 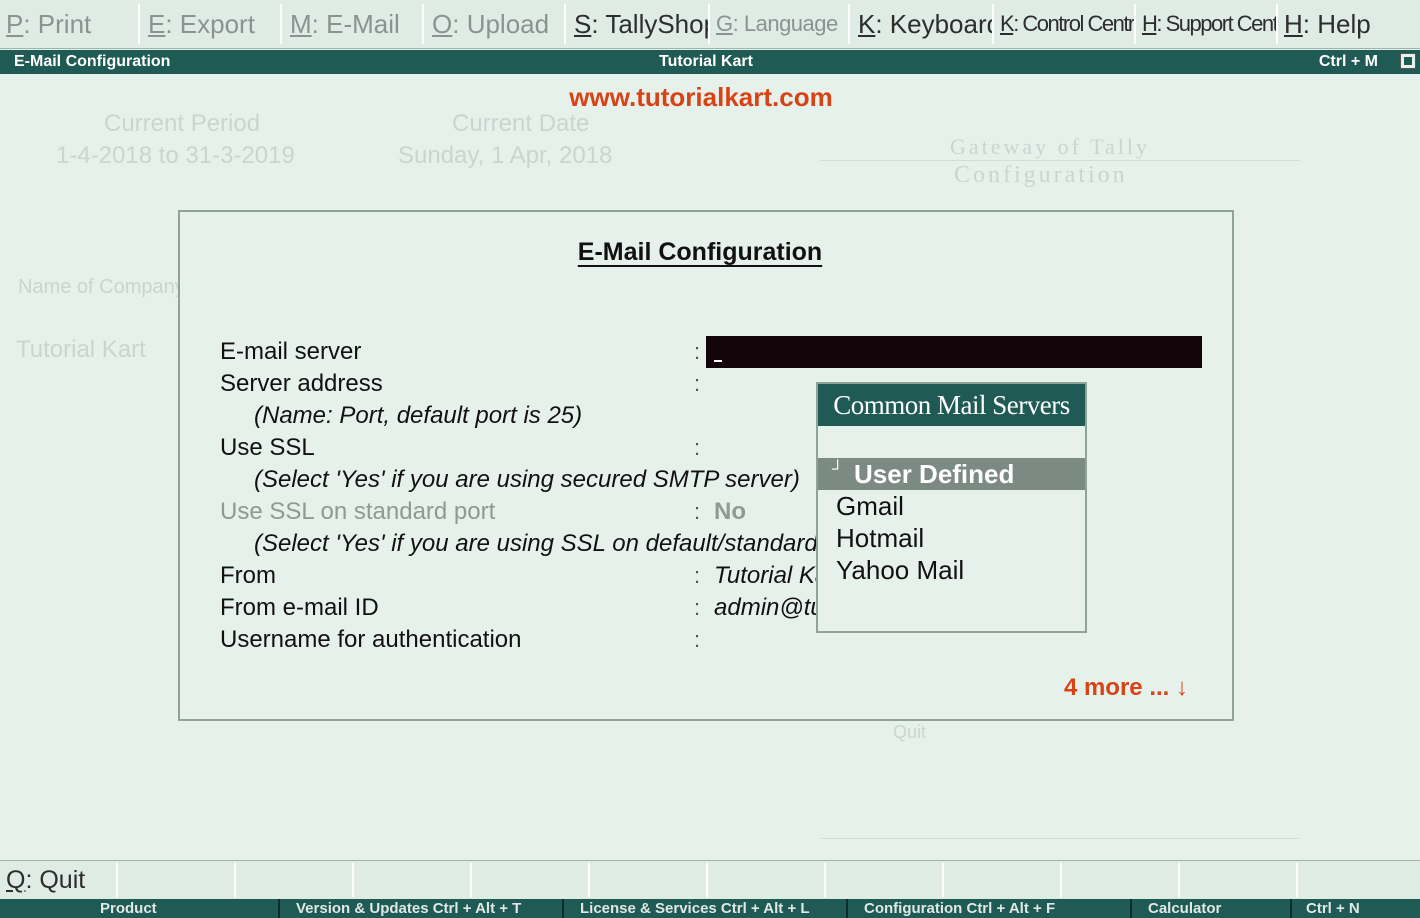 What do you see at coordinates (299, 607) in the screenshot?
I see `label-from-email-id: From e-mail ID` at bounding box center [299, 607].